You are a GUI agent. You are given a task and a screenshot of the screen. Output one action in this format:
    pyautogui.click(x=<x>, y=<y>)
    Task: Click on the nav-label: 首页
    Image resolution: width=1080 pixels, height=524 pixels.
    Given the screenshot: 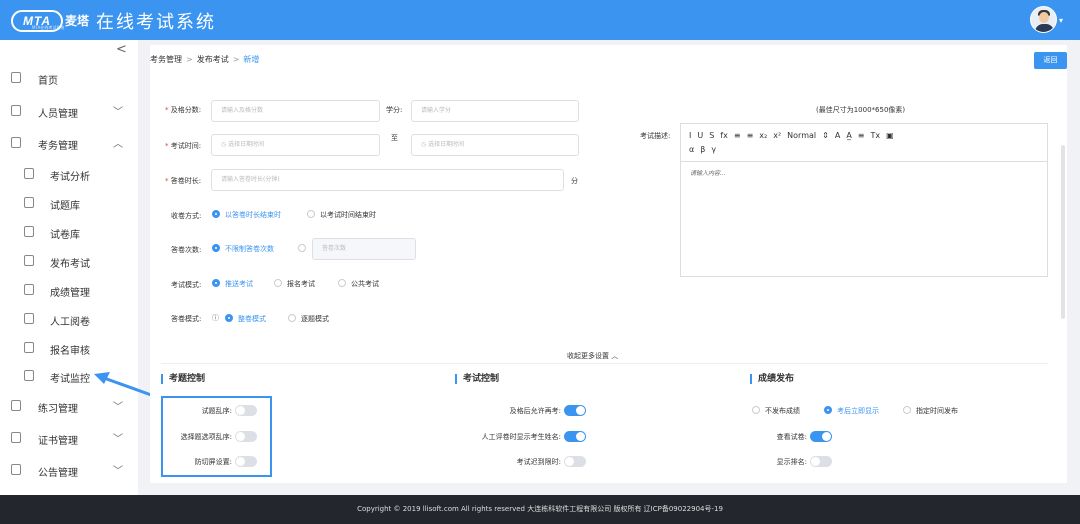 What is the action you would take?
    pyautogui.click(x=48, y=81)
    